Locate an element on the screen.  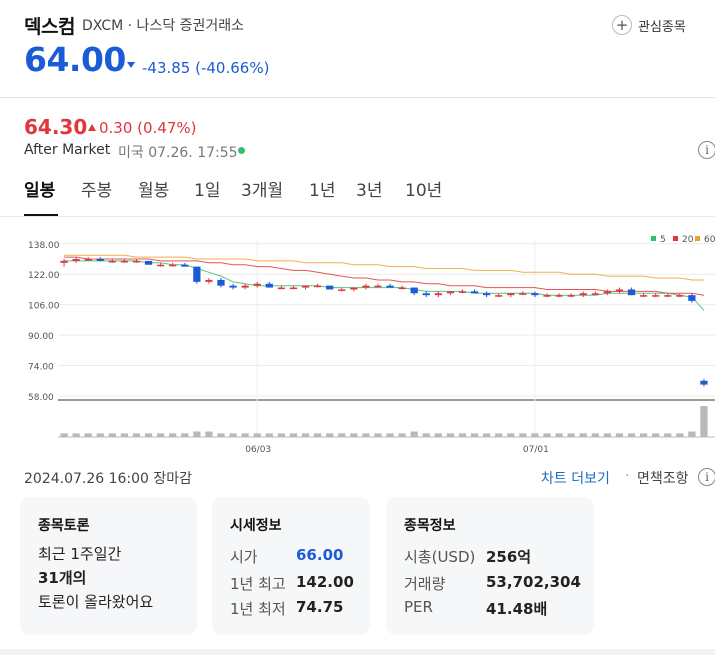
volume-label: 거래량 is located at coordinates (425, 584).